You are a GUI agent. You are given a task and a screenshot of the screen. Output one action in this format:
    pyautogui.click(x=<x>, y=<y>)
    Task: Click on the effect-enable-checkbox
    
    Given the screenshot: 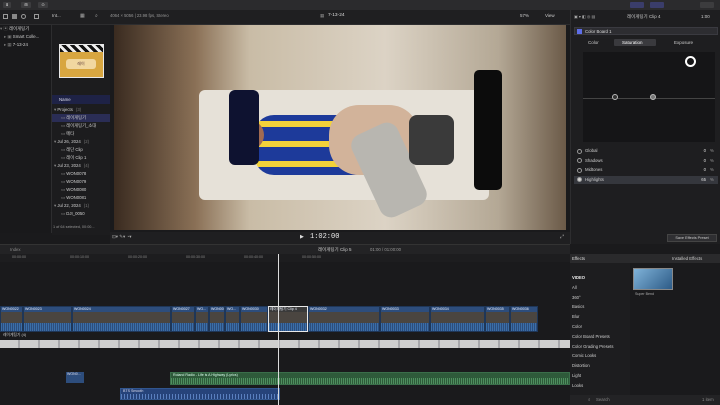 What is the action you would take?
    pyautogui.click(x=579, y=31)
    